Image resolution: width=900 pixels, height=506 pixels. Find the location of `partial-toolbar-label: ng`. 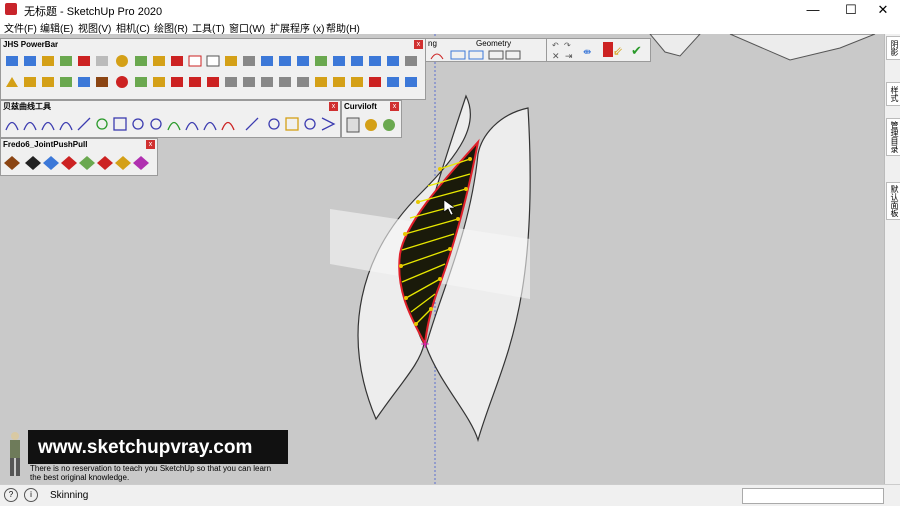

partial-toolbar-label: ng is located at coordinates (432, 43).